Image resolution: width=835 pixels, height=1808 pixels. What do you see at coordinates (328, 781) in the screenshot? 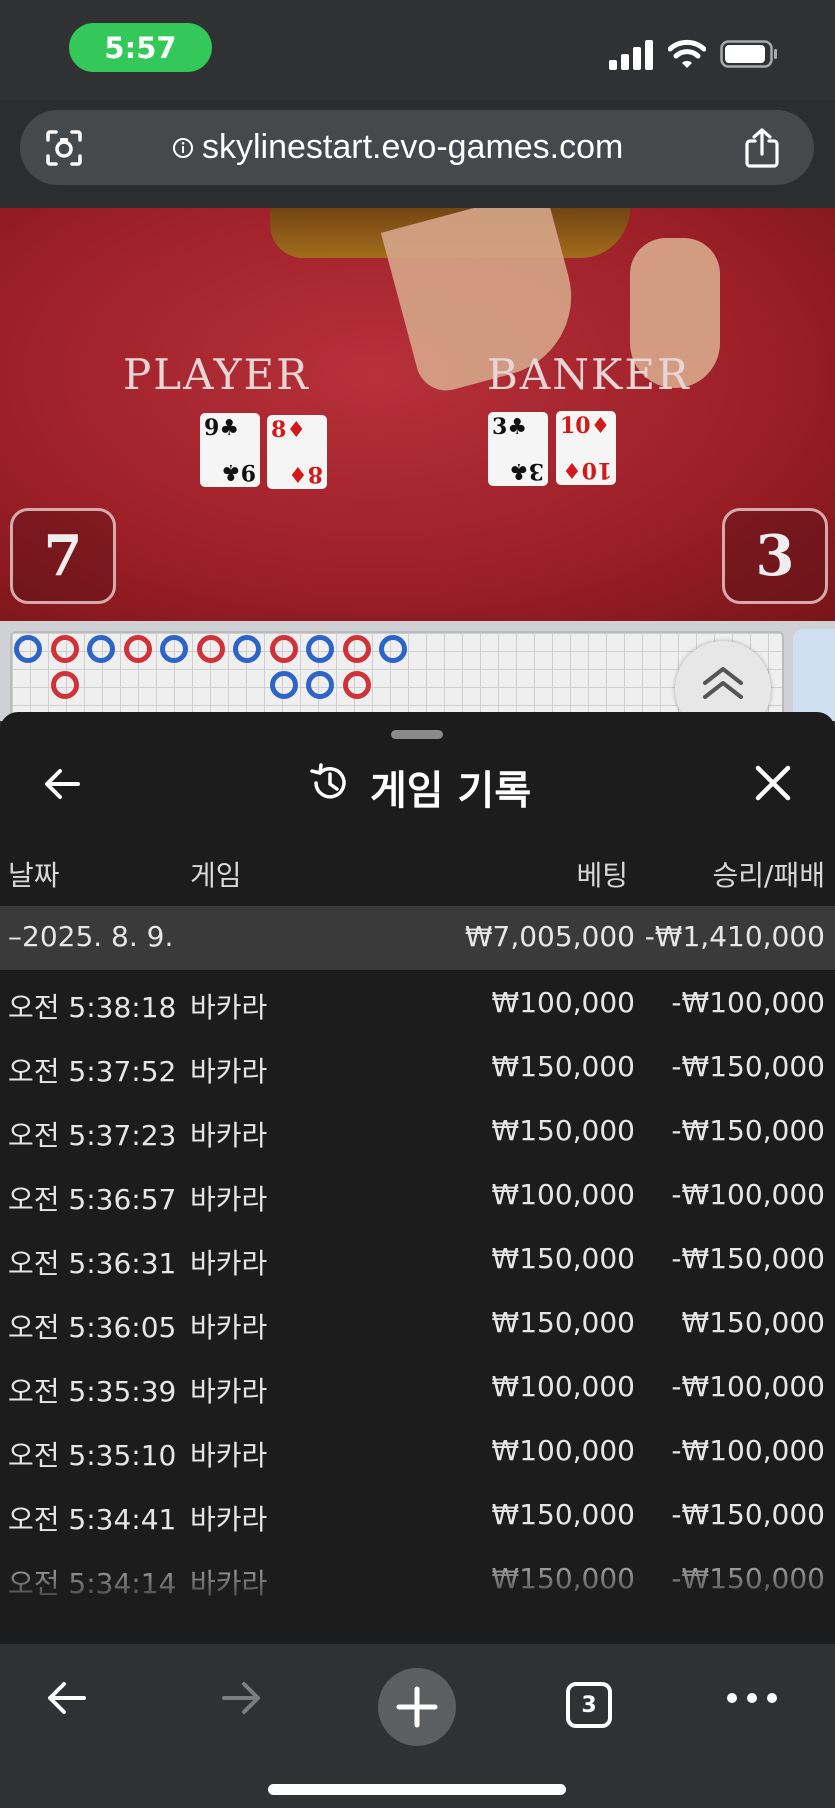
I see `history-icon` at bounding box center [328, 781].